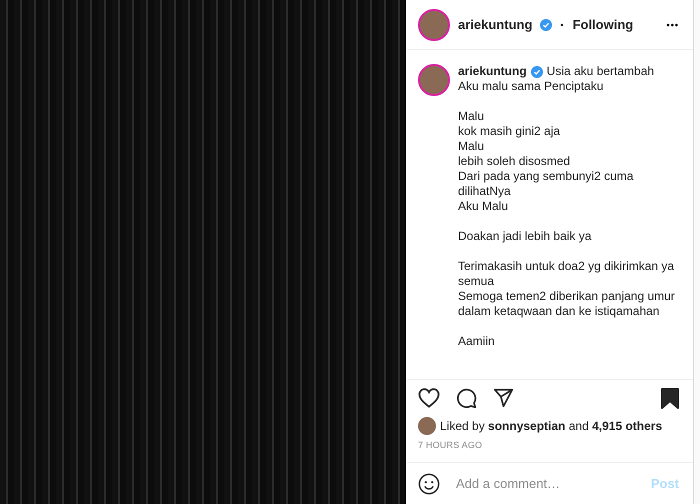  What do you see at coordinates (510, 131) in the screenshot?
I see `caption-text: kok masih gini2 aja` at bounding box center [510, 131].